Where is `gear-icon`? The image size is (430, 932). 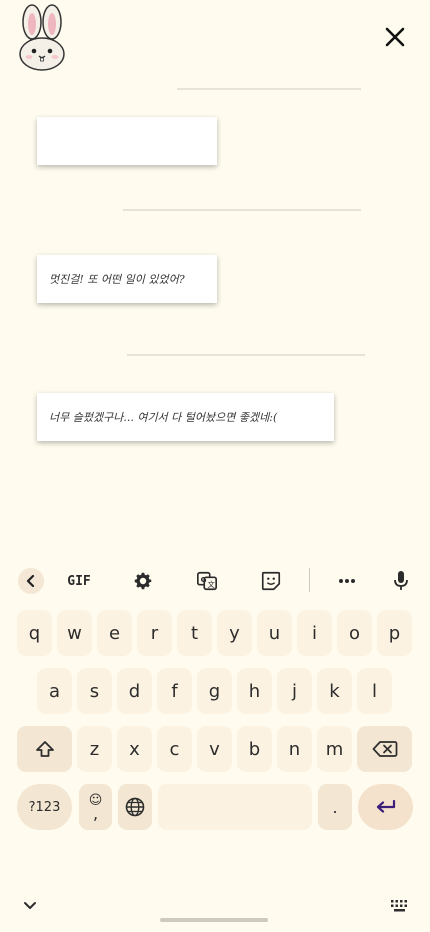
gear-icon is located at coordinates (143, 581).